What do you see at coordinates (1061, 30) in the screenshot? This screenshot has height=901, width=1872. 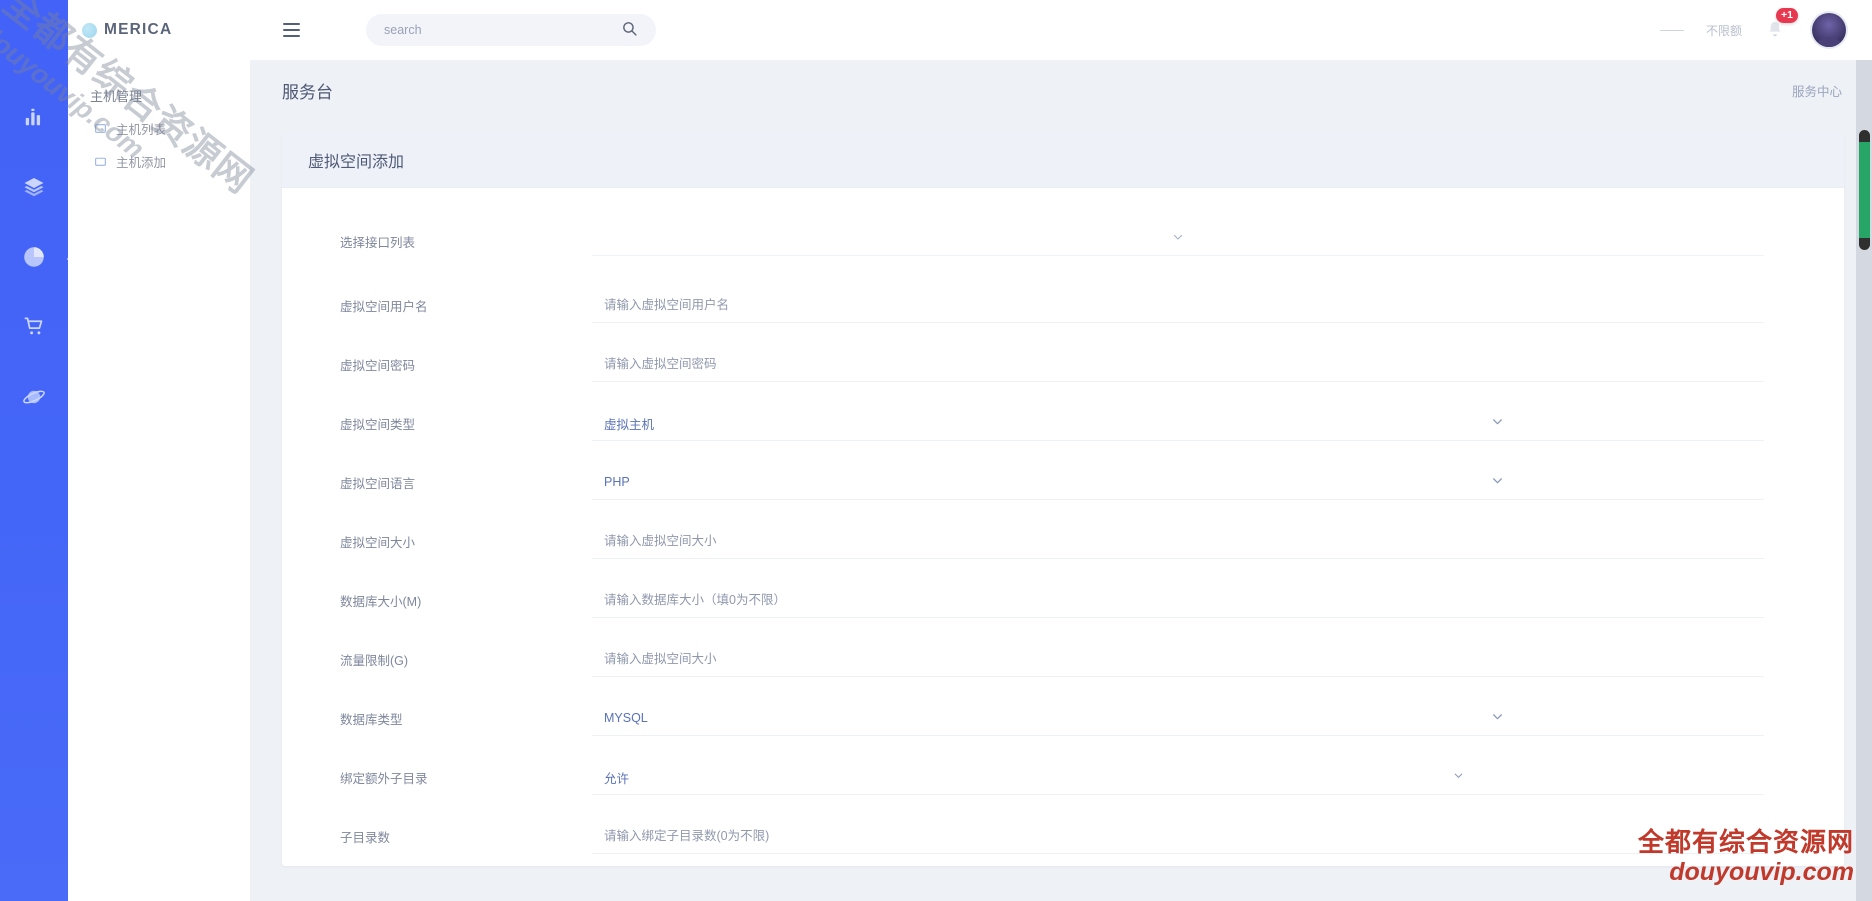 I see `topbar: 不限额 +1` at bounding box center [1061, 30].